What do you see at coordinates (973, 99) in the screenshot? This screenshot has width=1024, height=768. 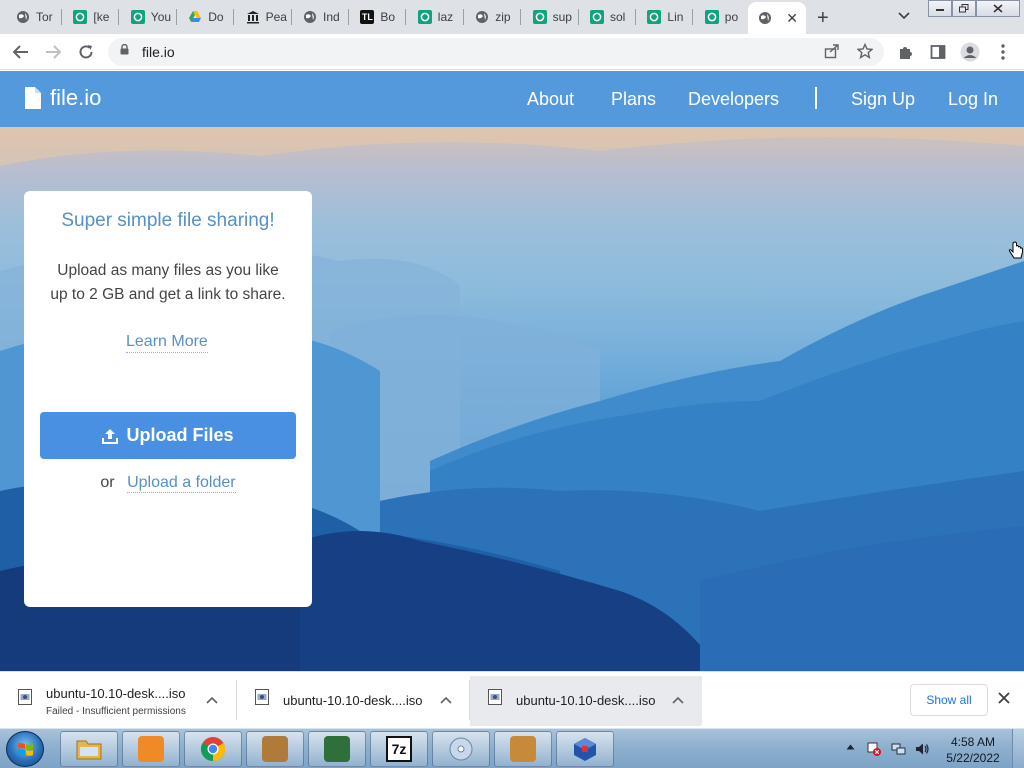 I see `nav-link-log-in: Log In` at bounding box center [973, 99].